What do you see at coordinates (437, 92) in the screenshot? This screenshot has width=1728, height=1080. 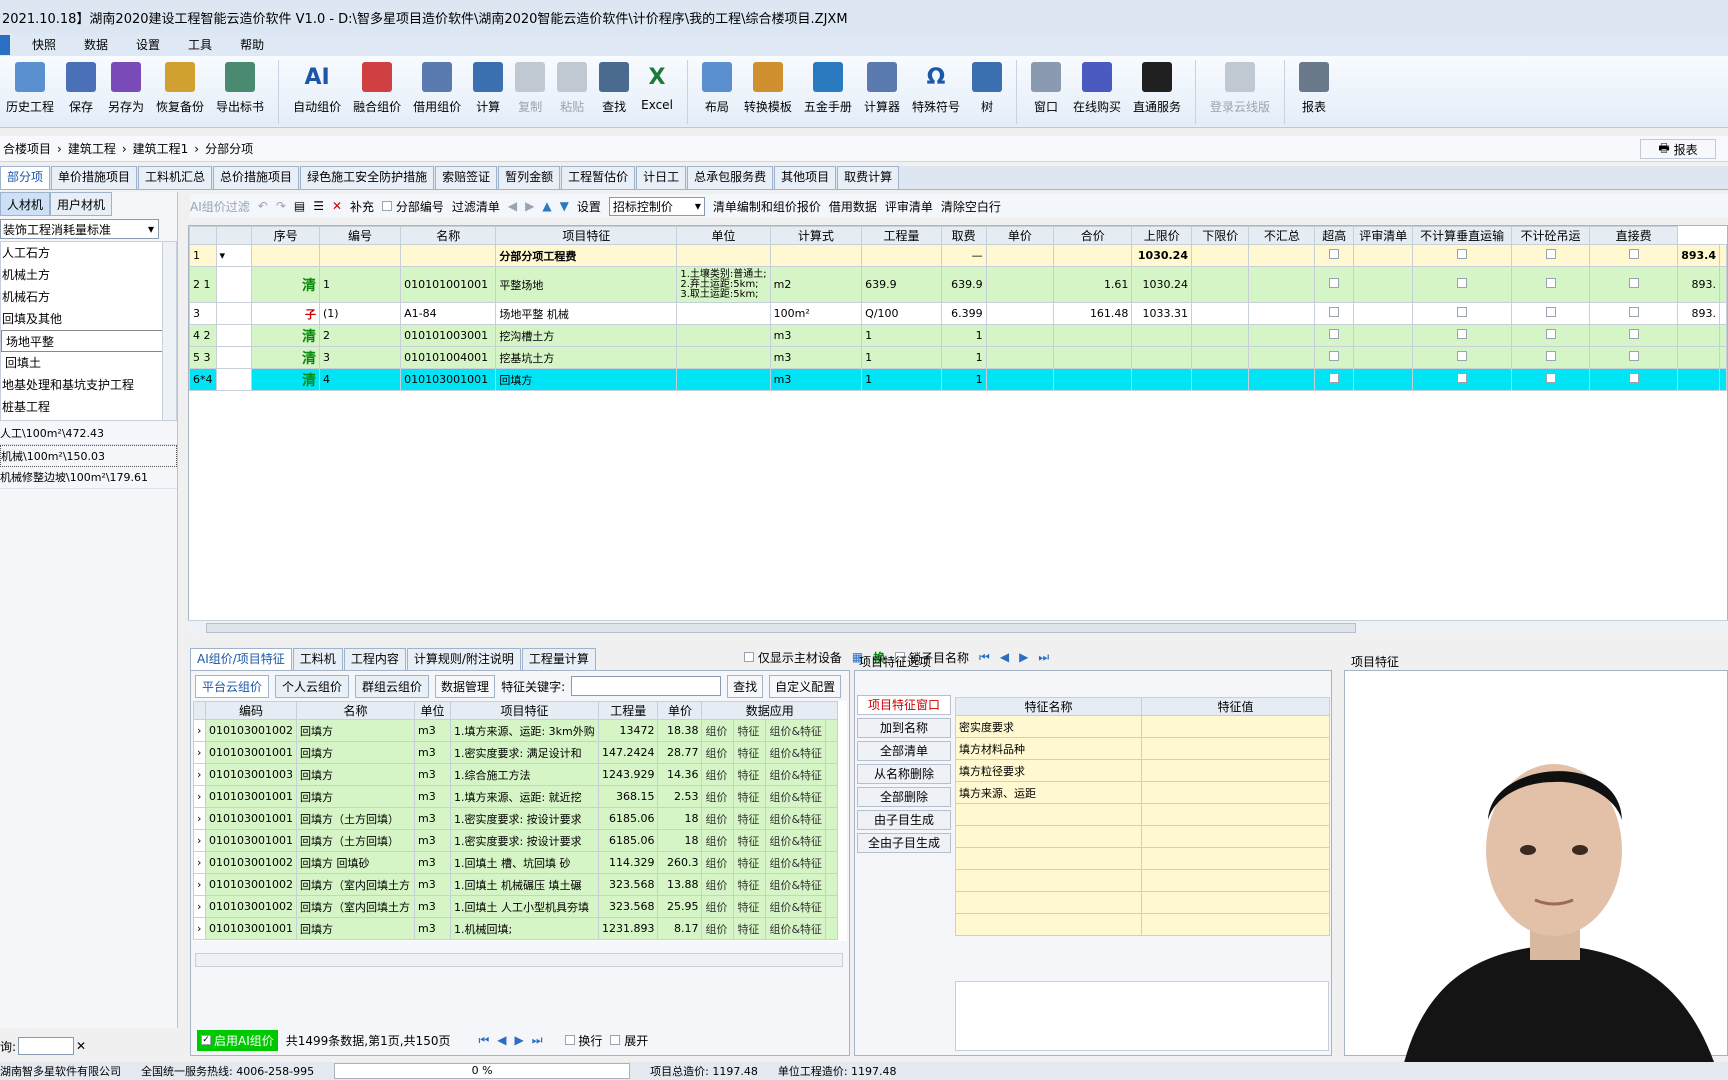 I see `borrow-button: 借用组价` at bounding box center [437, 92].